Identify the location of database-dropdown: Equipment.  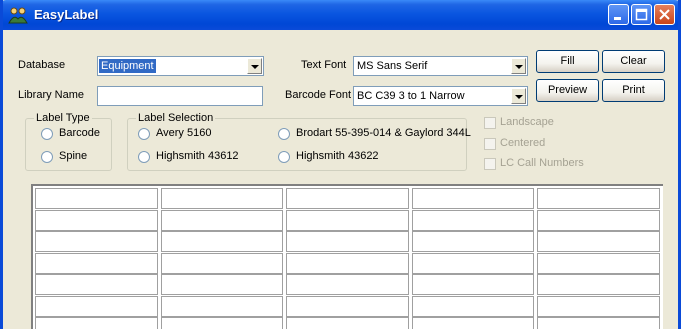
(180, 66).